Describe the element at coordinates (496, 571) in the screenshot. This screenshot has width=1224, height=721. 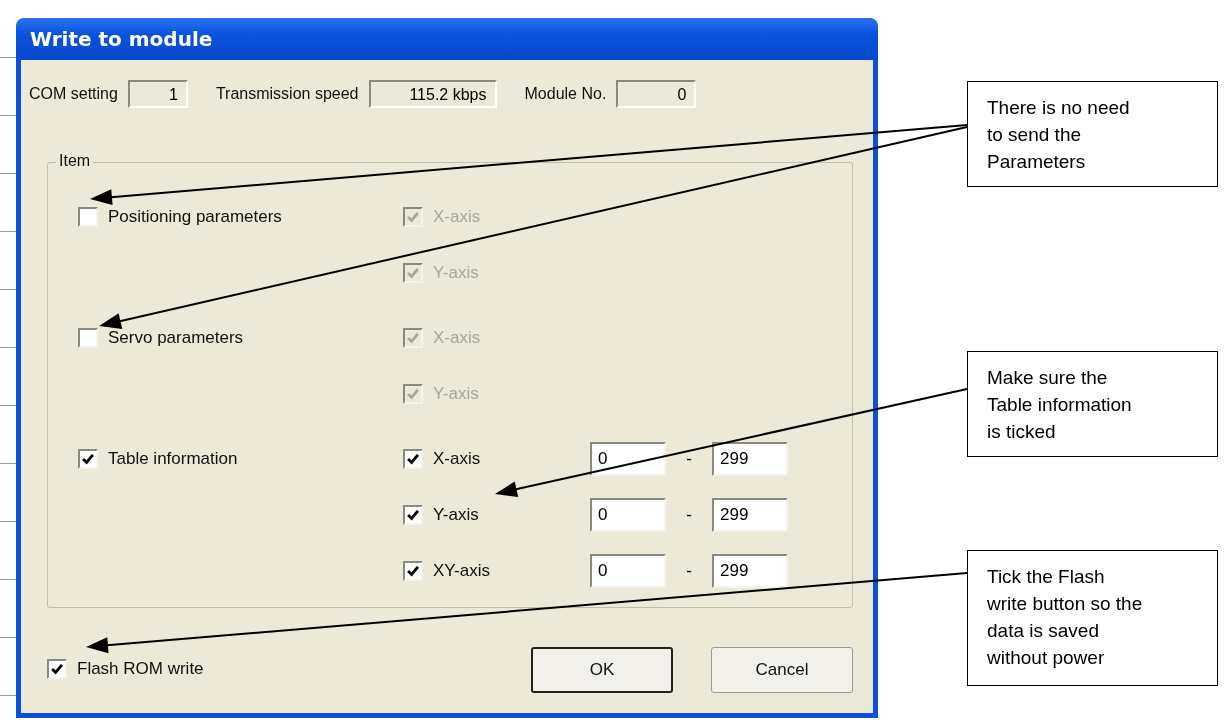
I see `checkbox: XY-axis` at that location.